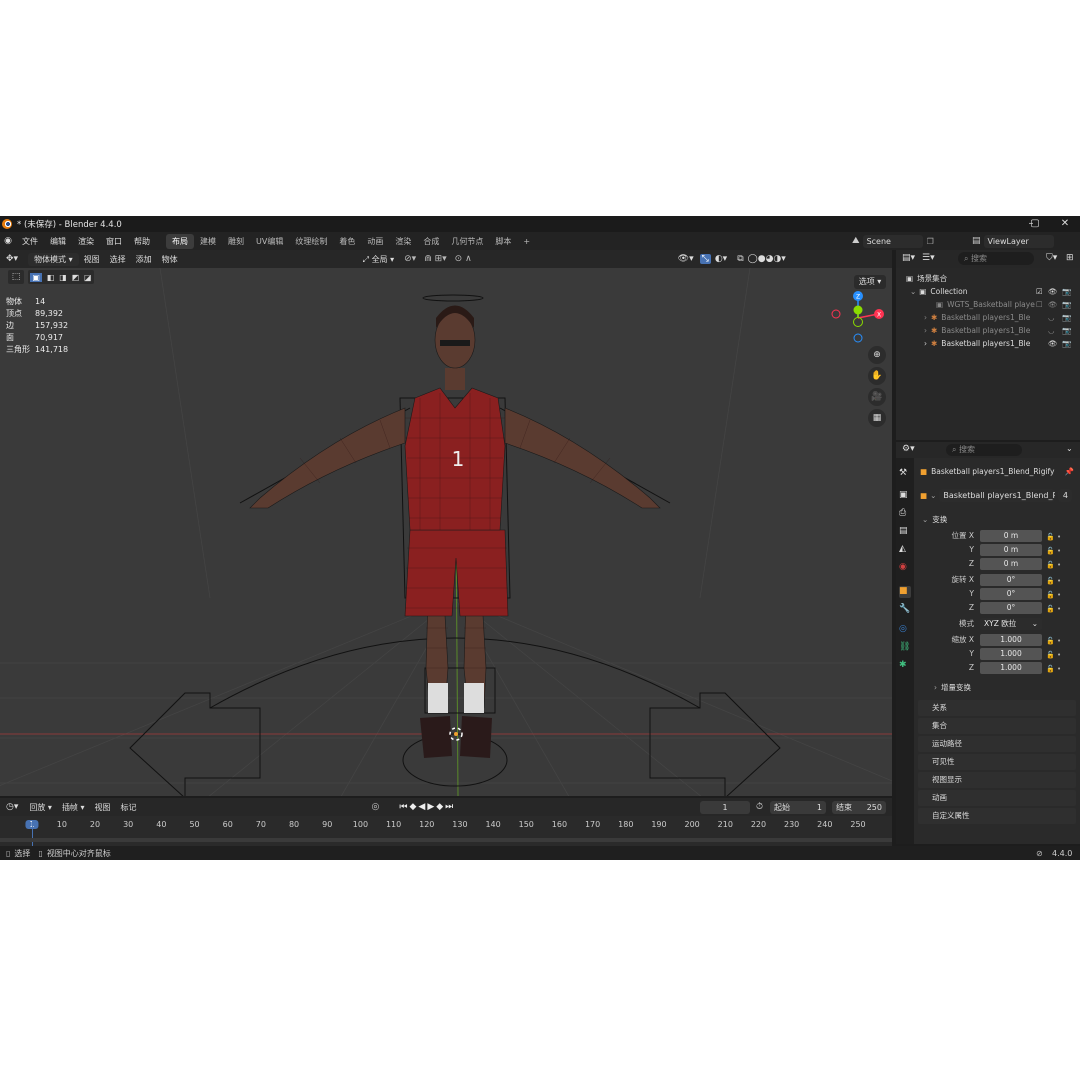 This screenshot has width=1080, height=1080. I want to click on scene-name-field: Scene, so click(892, 241).